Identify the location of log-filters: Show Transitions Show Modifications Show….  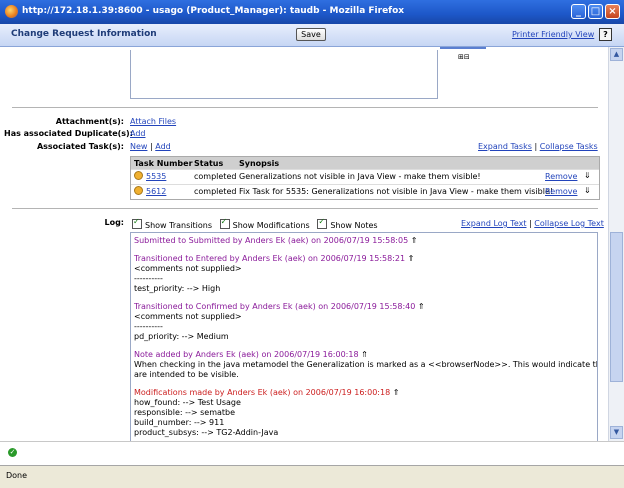
(255, 223).